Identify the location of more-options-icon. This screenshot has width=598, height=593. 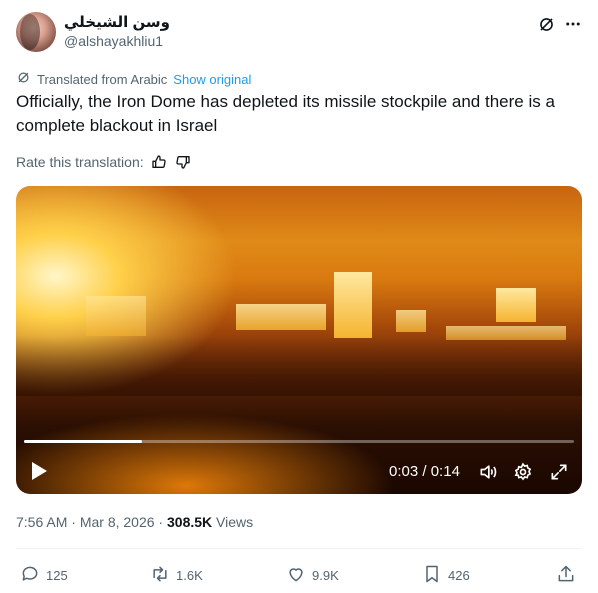
(573, 24).